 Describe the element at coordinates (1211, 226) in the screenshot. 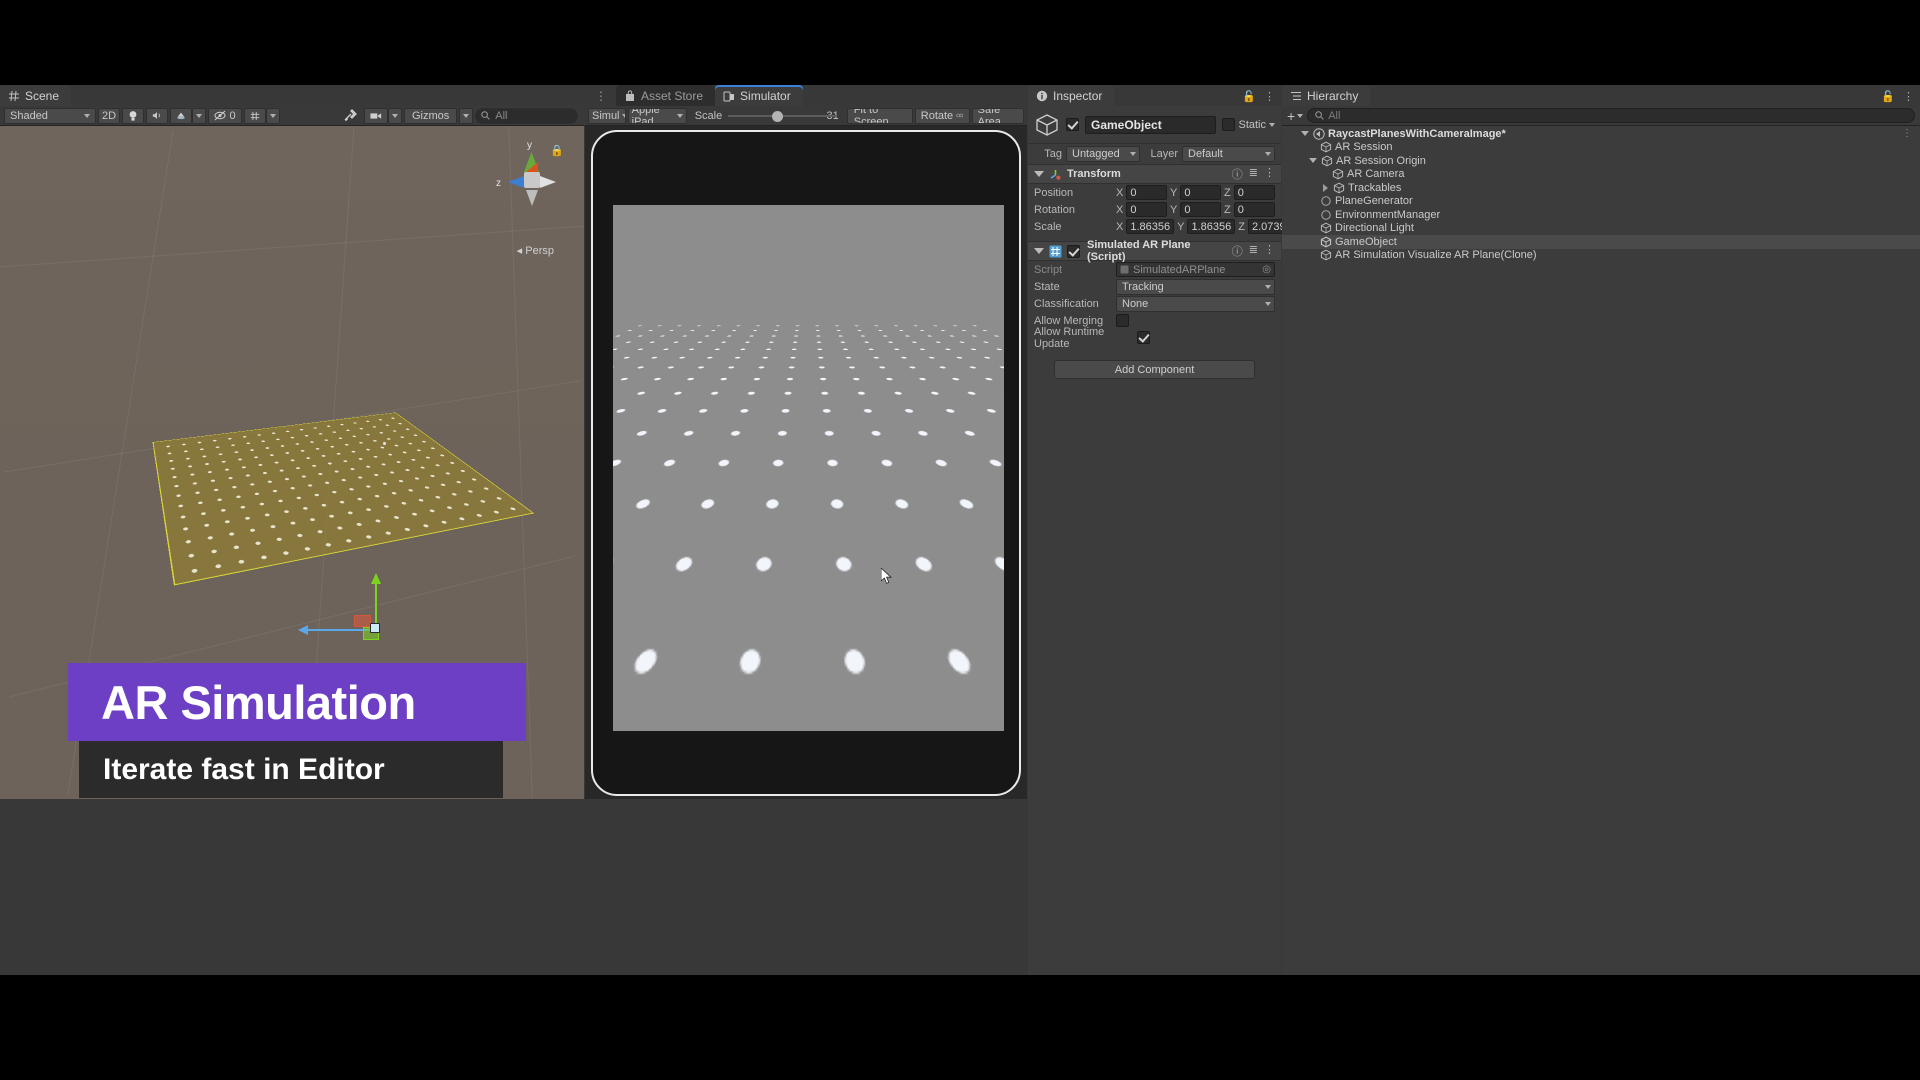

I see `scale-y-input: 1.86356` at that location.